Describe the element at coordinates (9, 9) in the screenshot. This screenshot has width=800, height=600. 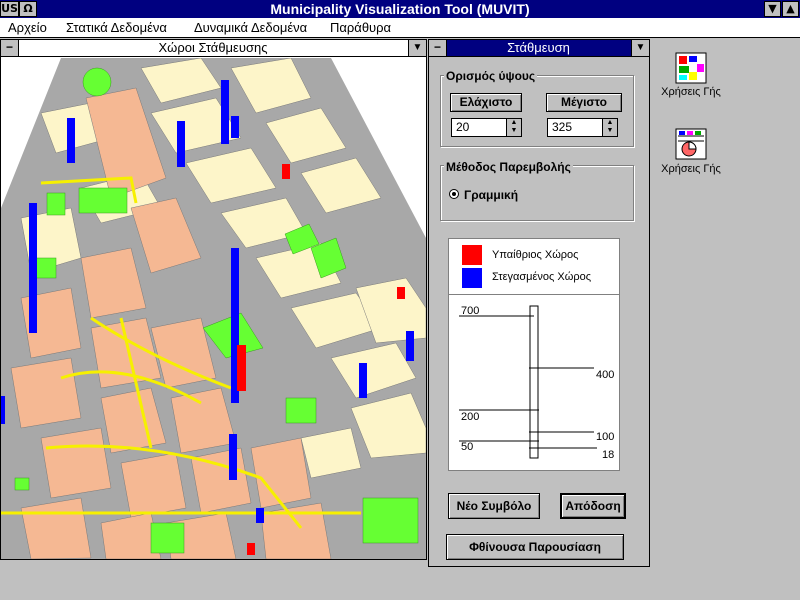
I see `system-menu-icon: US` at that location.